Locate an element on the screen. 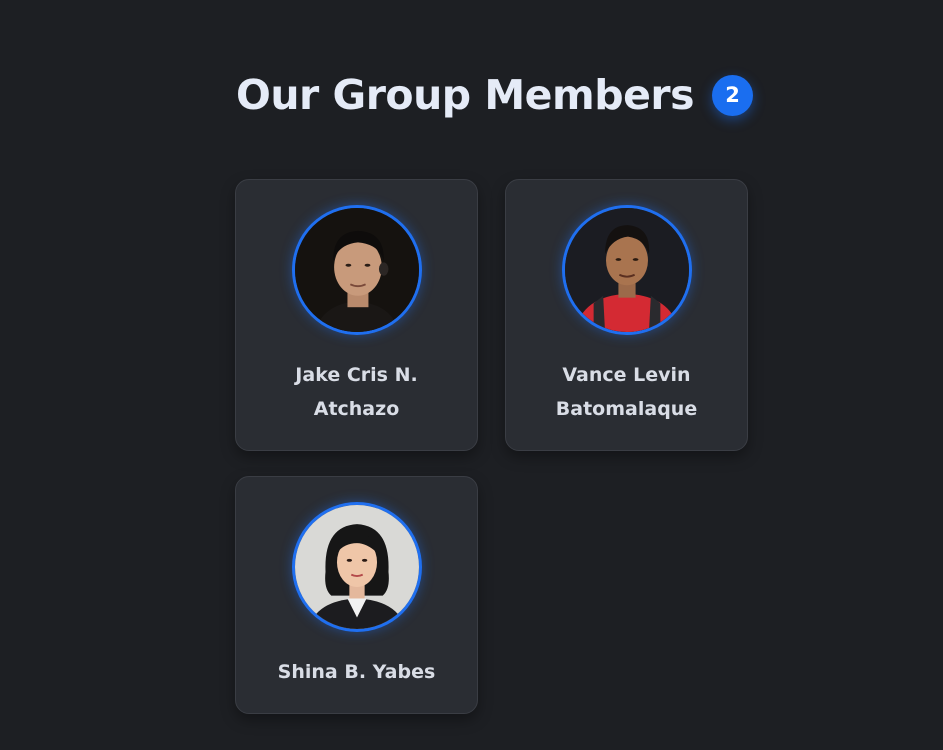  member-name: Jake Cris N. Atchazo is located at coordinates (356, 392).